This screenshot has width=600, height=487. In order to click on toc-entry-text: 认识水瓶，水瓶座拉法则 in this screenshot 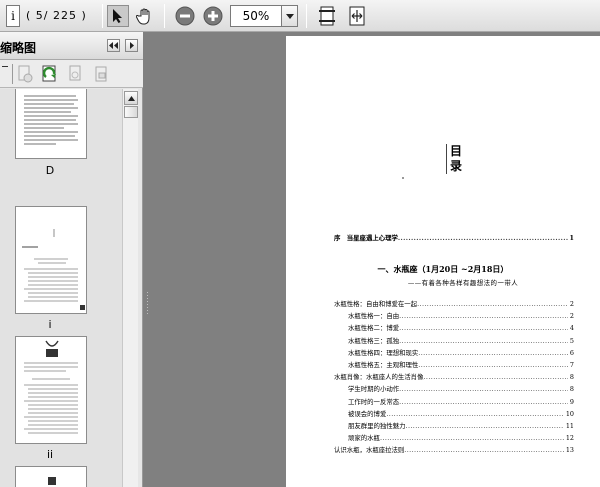, I will do `click(369, 450)`.